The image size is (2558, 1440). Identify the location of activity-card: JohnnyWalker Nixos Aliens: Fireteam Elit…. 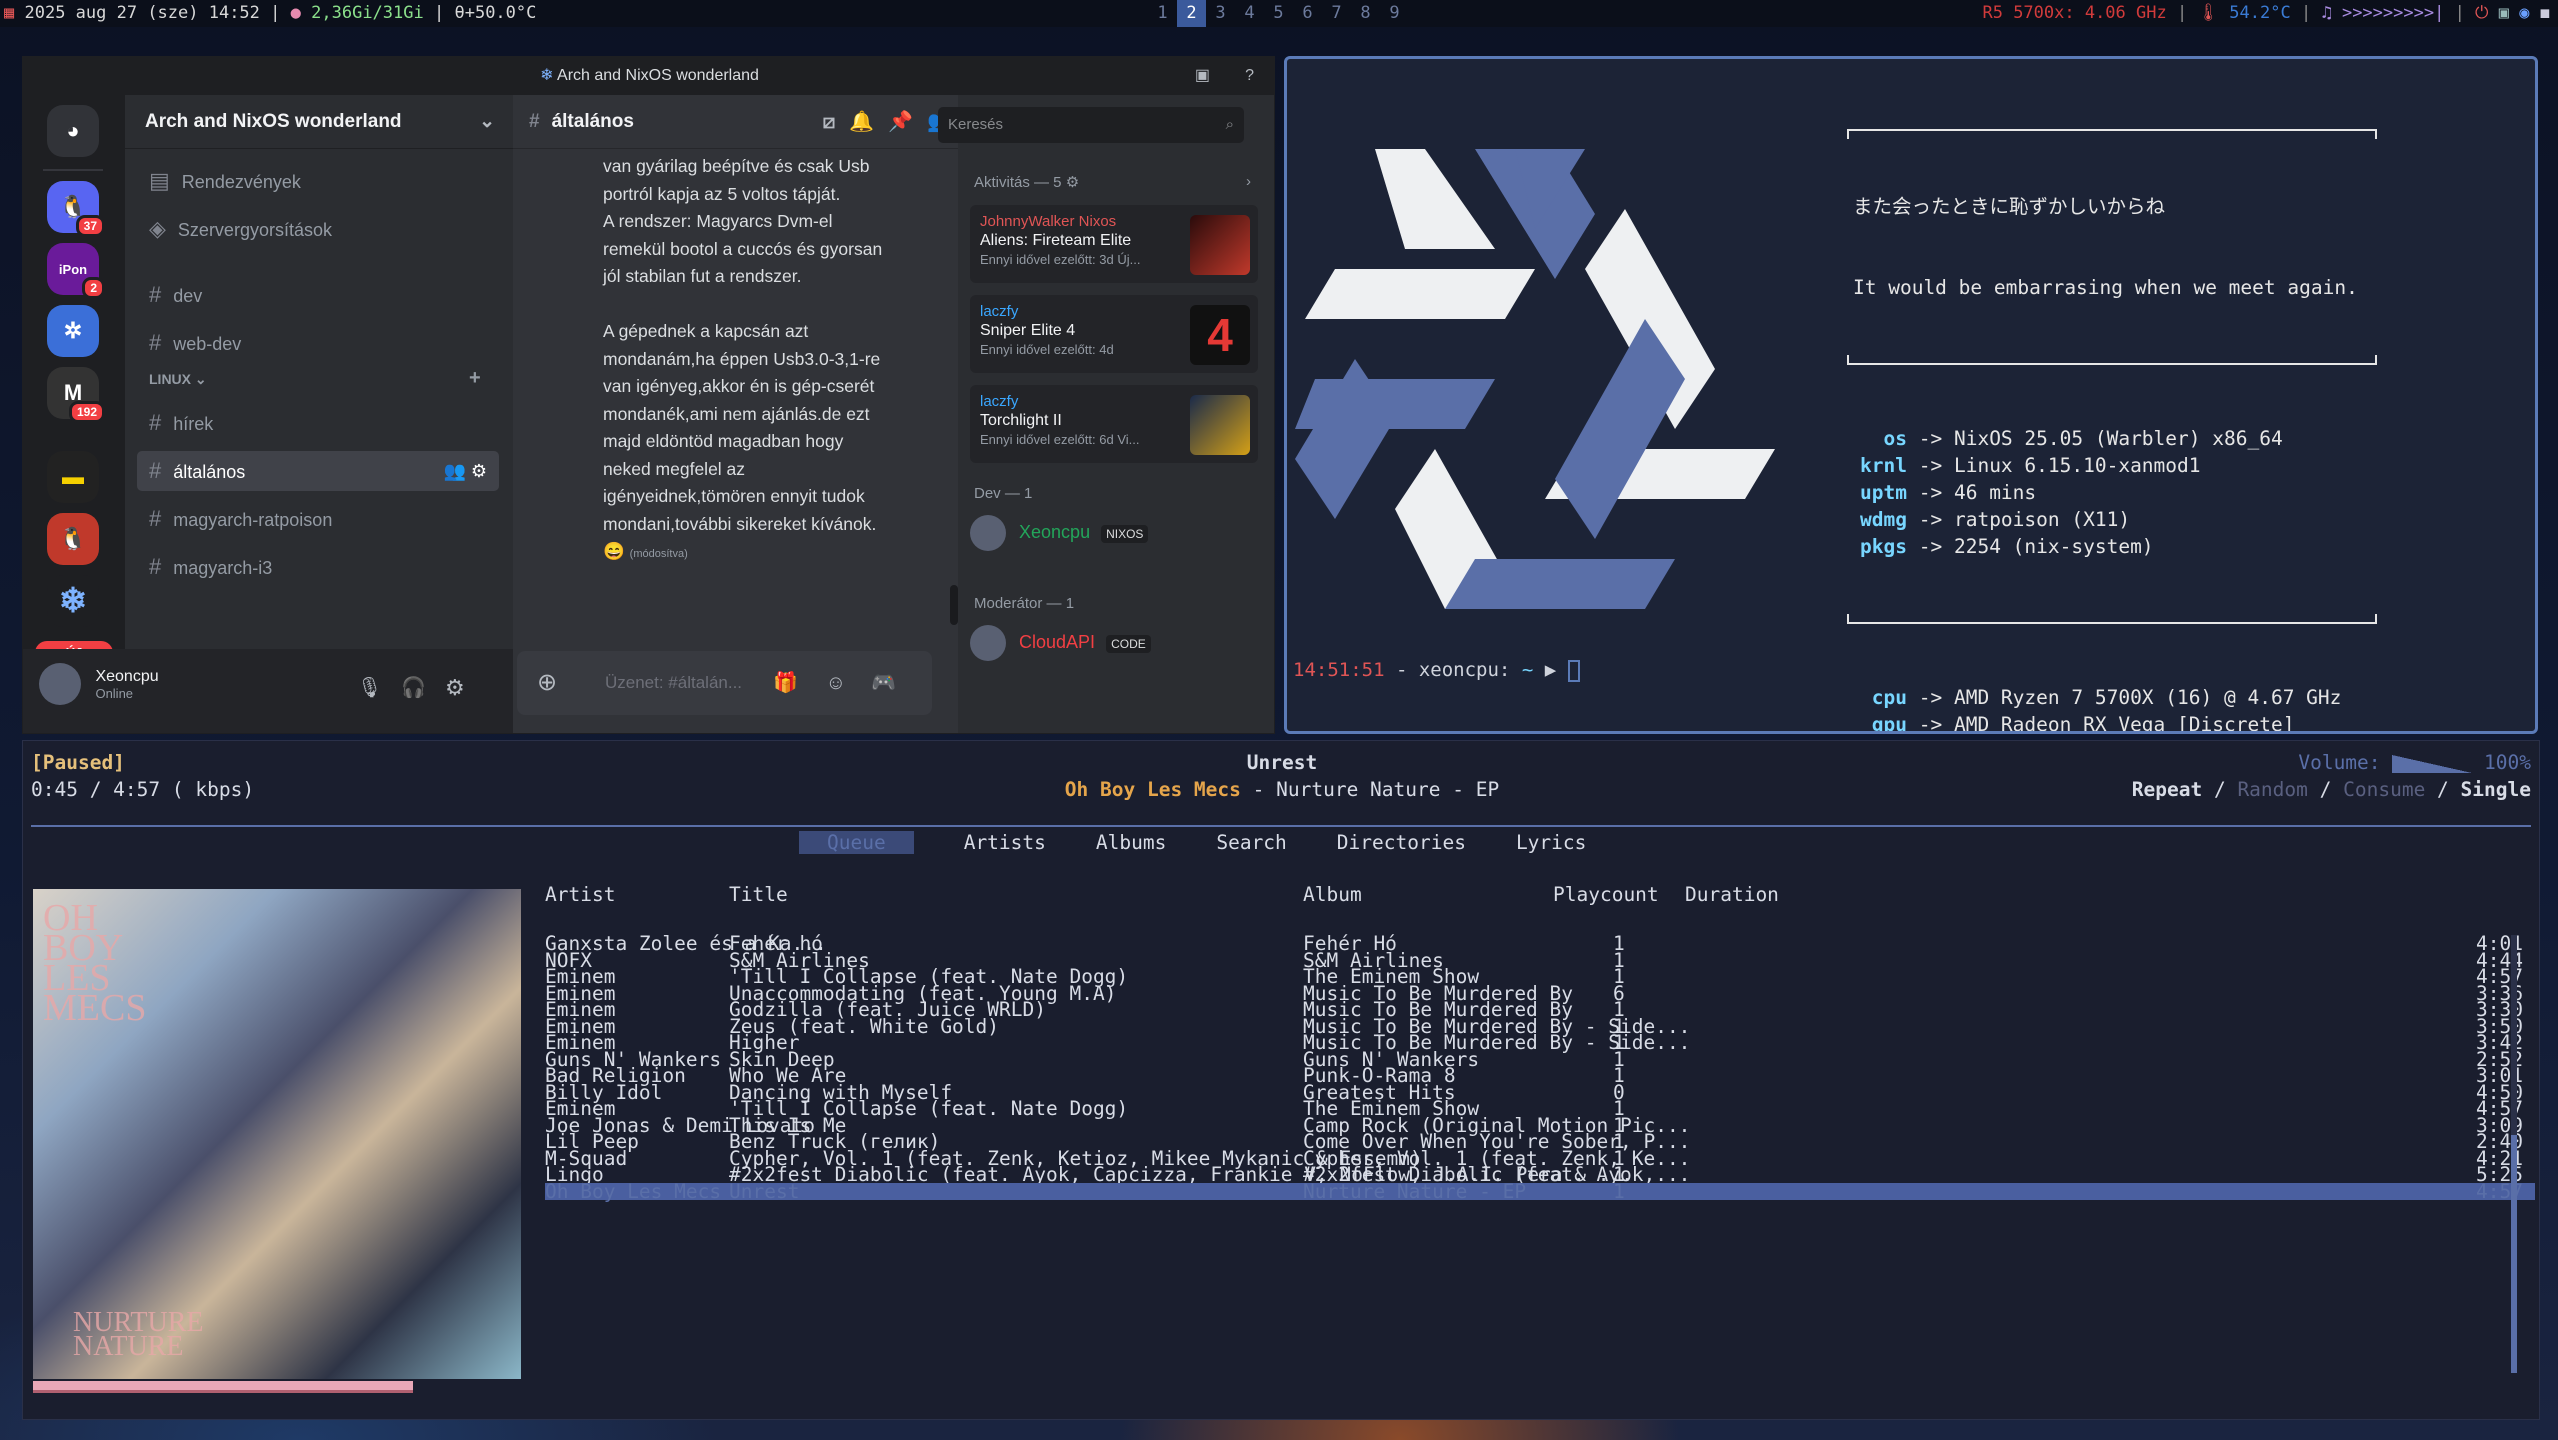
(1114, 244).